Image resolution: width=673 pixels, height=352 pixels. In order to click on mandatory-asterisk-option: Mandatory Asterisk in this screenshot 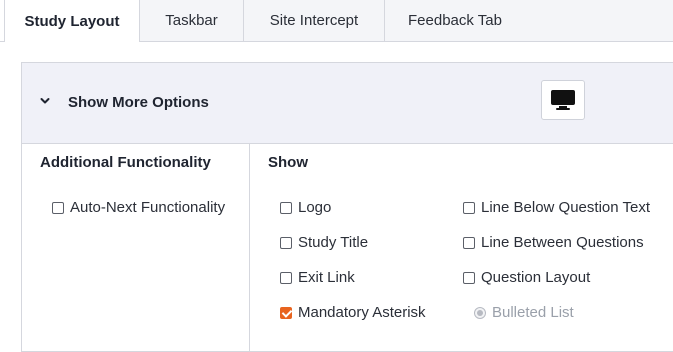, I will do `click(353, 312)`.